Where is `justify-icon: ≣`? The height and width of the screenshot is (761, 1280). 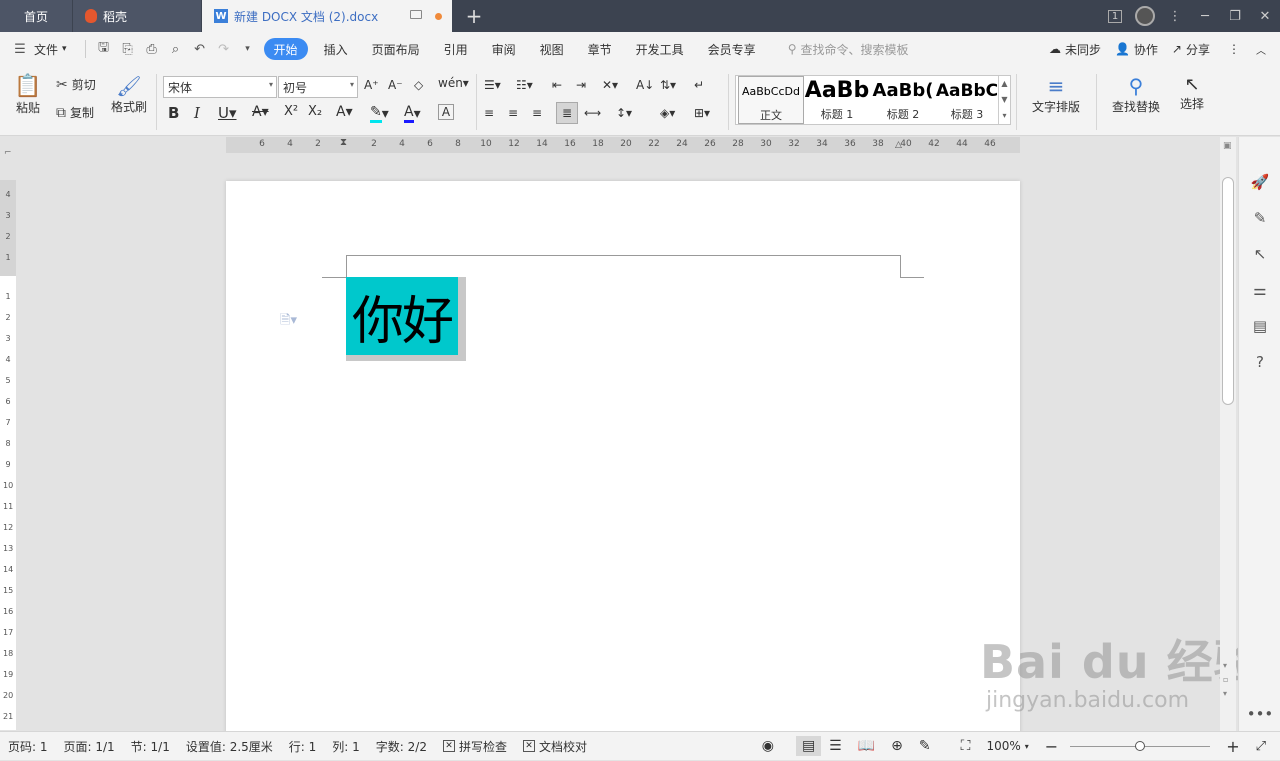 justify-icon: ≣ is located at coordinates (567, 113).